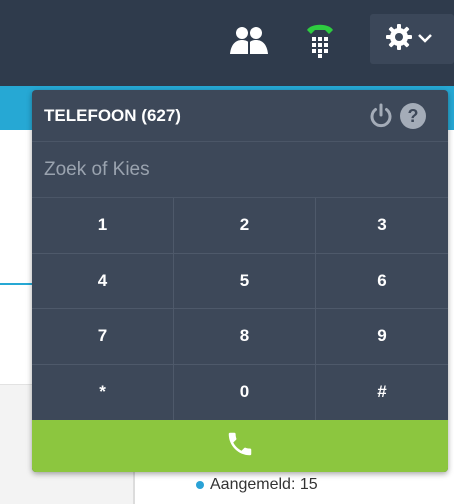  Describe the element at coordinates (381, 116) in the screenshot. I see `power-icon` at that location.